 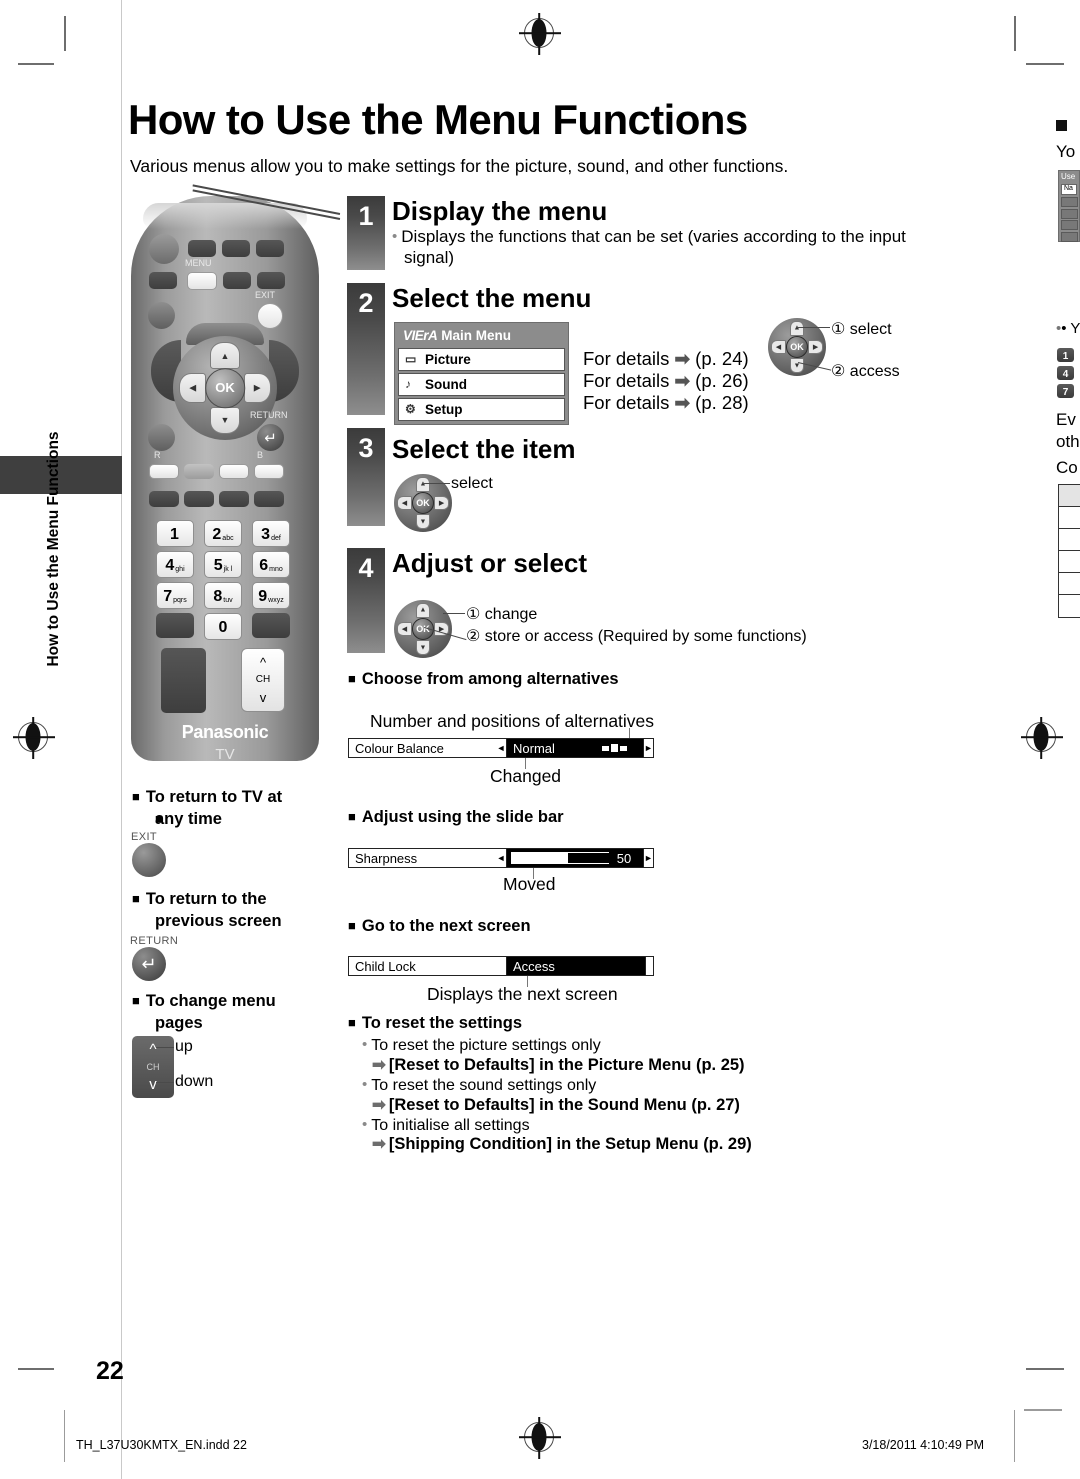 What do you see at coordinates (481, 409) in the screenshot?
I see `viera-menu-item-setup: ⚙ Setup` at bounding box center [481, 409].